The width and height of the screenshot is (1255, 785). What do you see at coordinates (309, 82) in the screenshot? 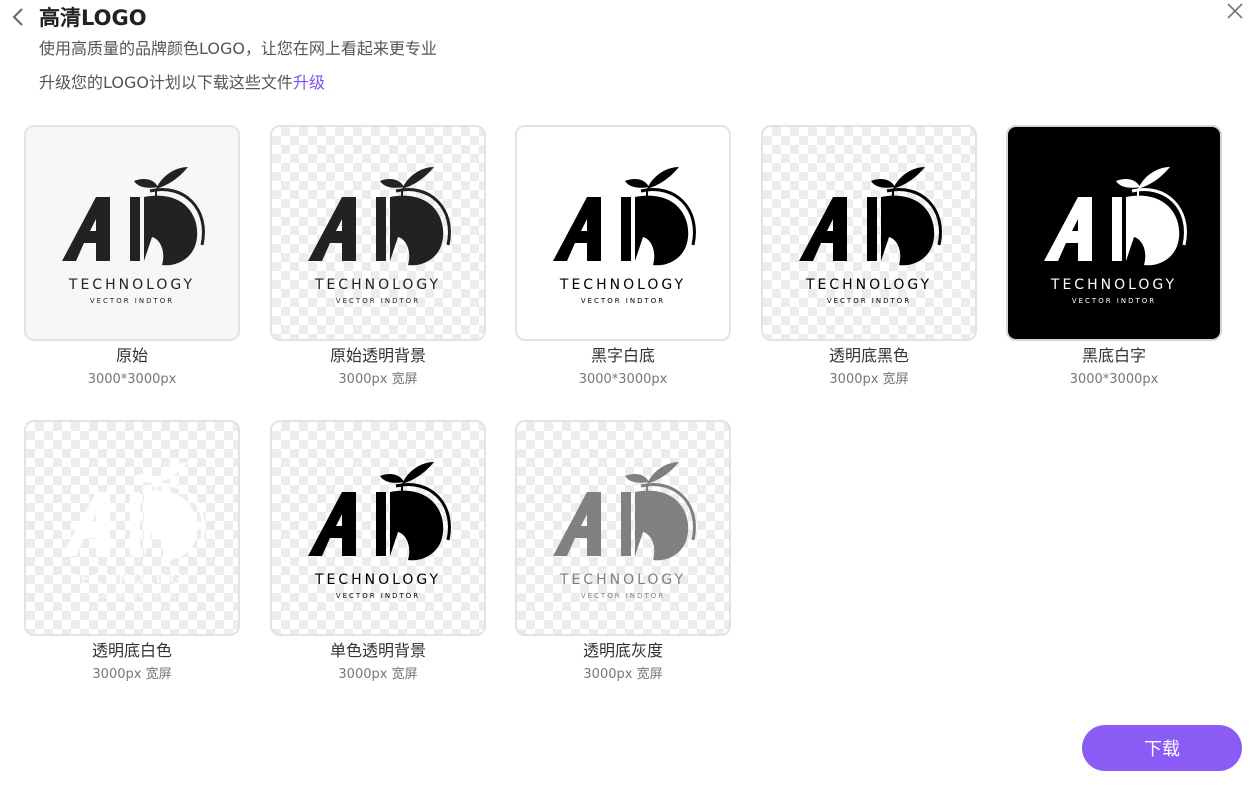
I see `upgrade-link: 升级` at bounding box center [309, 82].